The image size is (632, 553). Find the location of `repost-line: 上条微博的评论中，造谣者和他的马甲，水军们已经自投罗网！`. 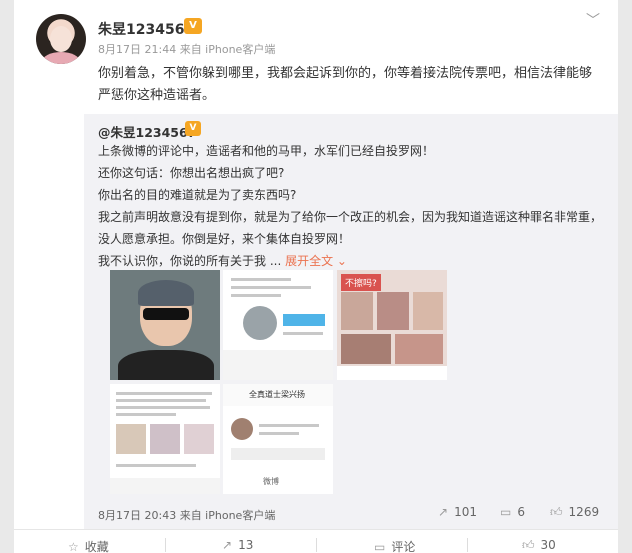

repost-line: 上条微博的评论中，造谣者和他的马甲，水军们已经自投罗网！ is located at coordinates (266, 151).